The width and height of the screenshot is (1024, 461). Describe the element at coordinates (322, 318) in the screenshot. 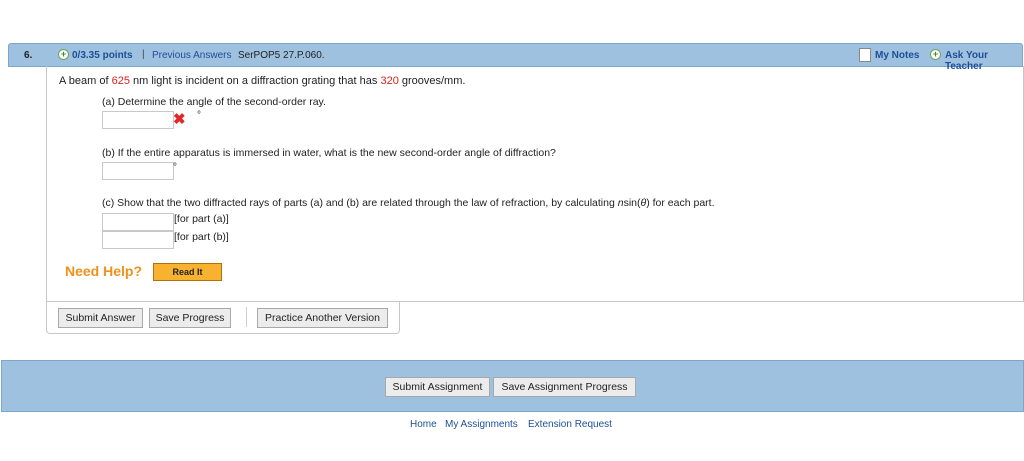

I see `practice-another-version-button: Practice Another Version` at that location.